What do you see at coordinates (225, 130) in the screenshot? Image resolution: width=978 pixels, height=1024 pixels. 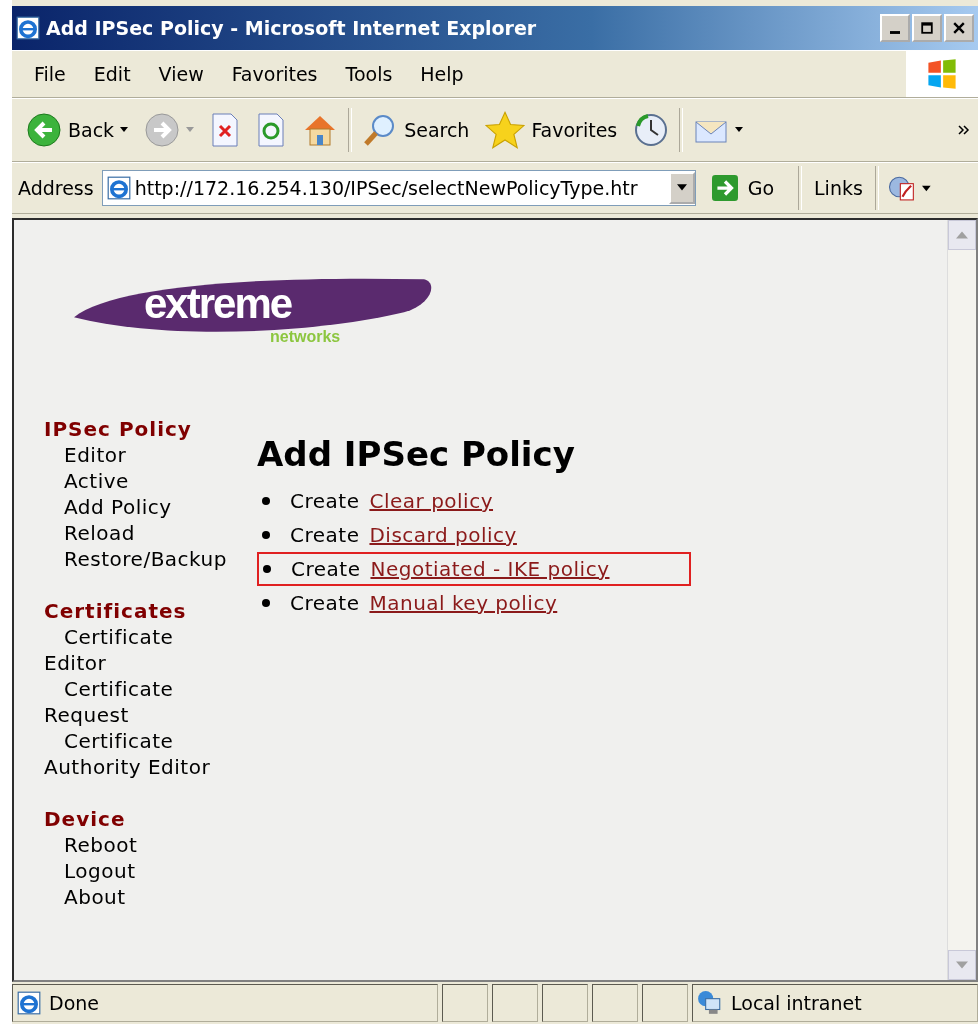 I see `stop-icon` at bounding box center [225, 130].